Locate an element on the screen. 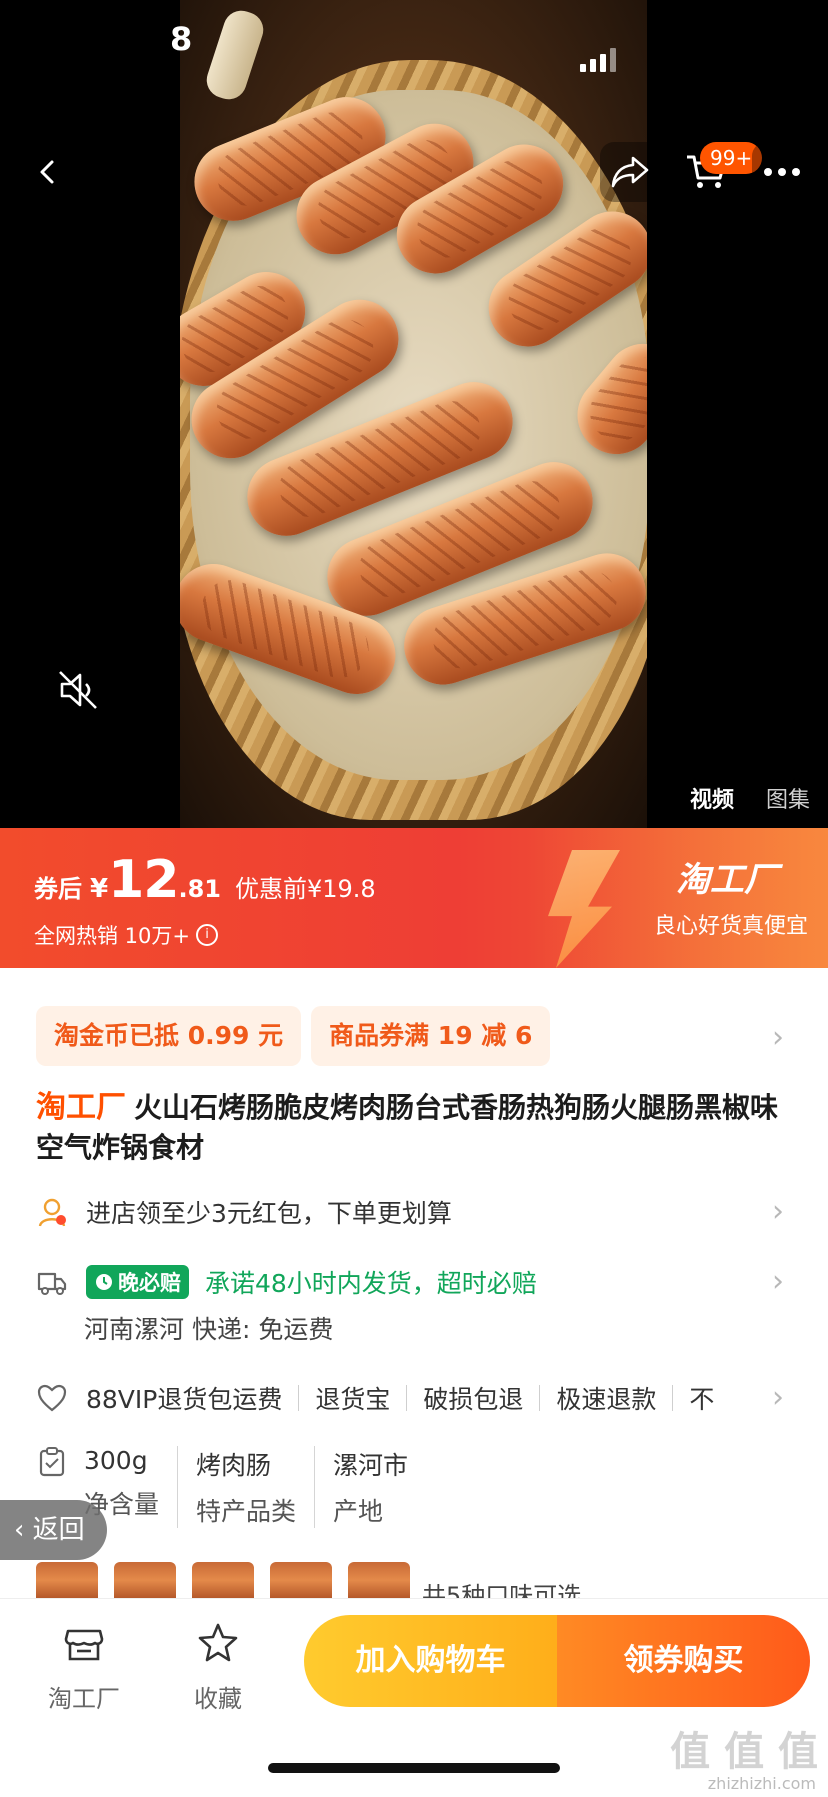 This screenshot has height=1797, width=828. coupon-buy-button: 领券购买 is located at coordinates (683, 1661).